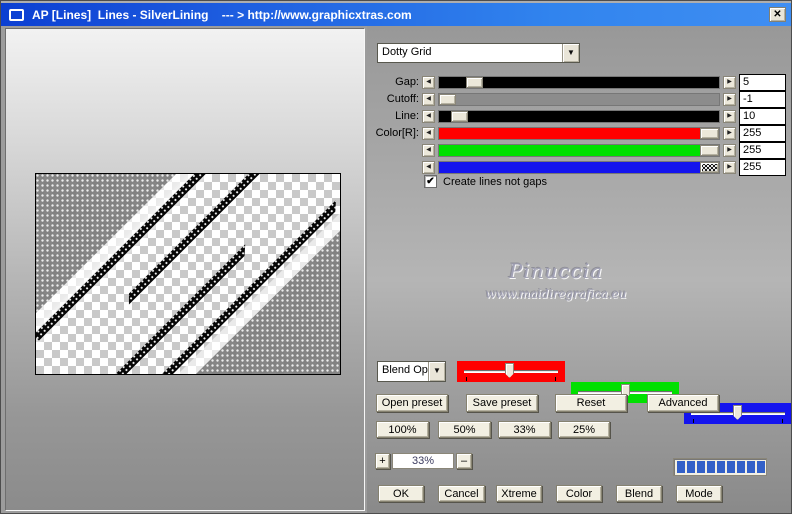 The image size is (792, 514). What do you see at coordinates (556, 294) in the screenshot?
I see `watermark-url: www.maidiregrafica.eu` at bounding box center [556, 294].